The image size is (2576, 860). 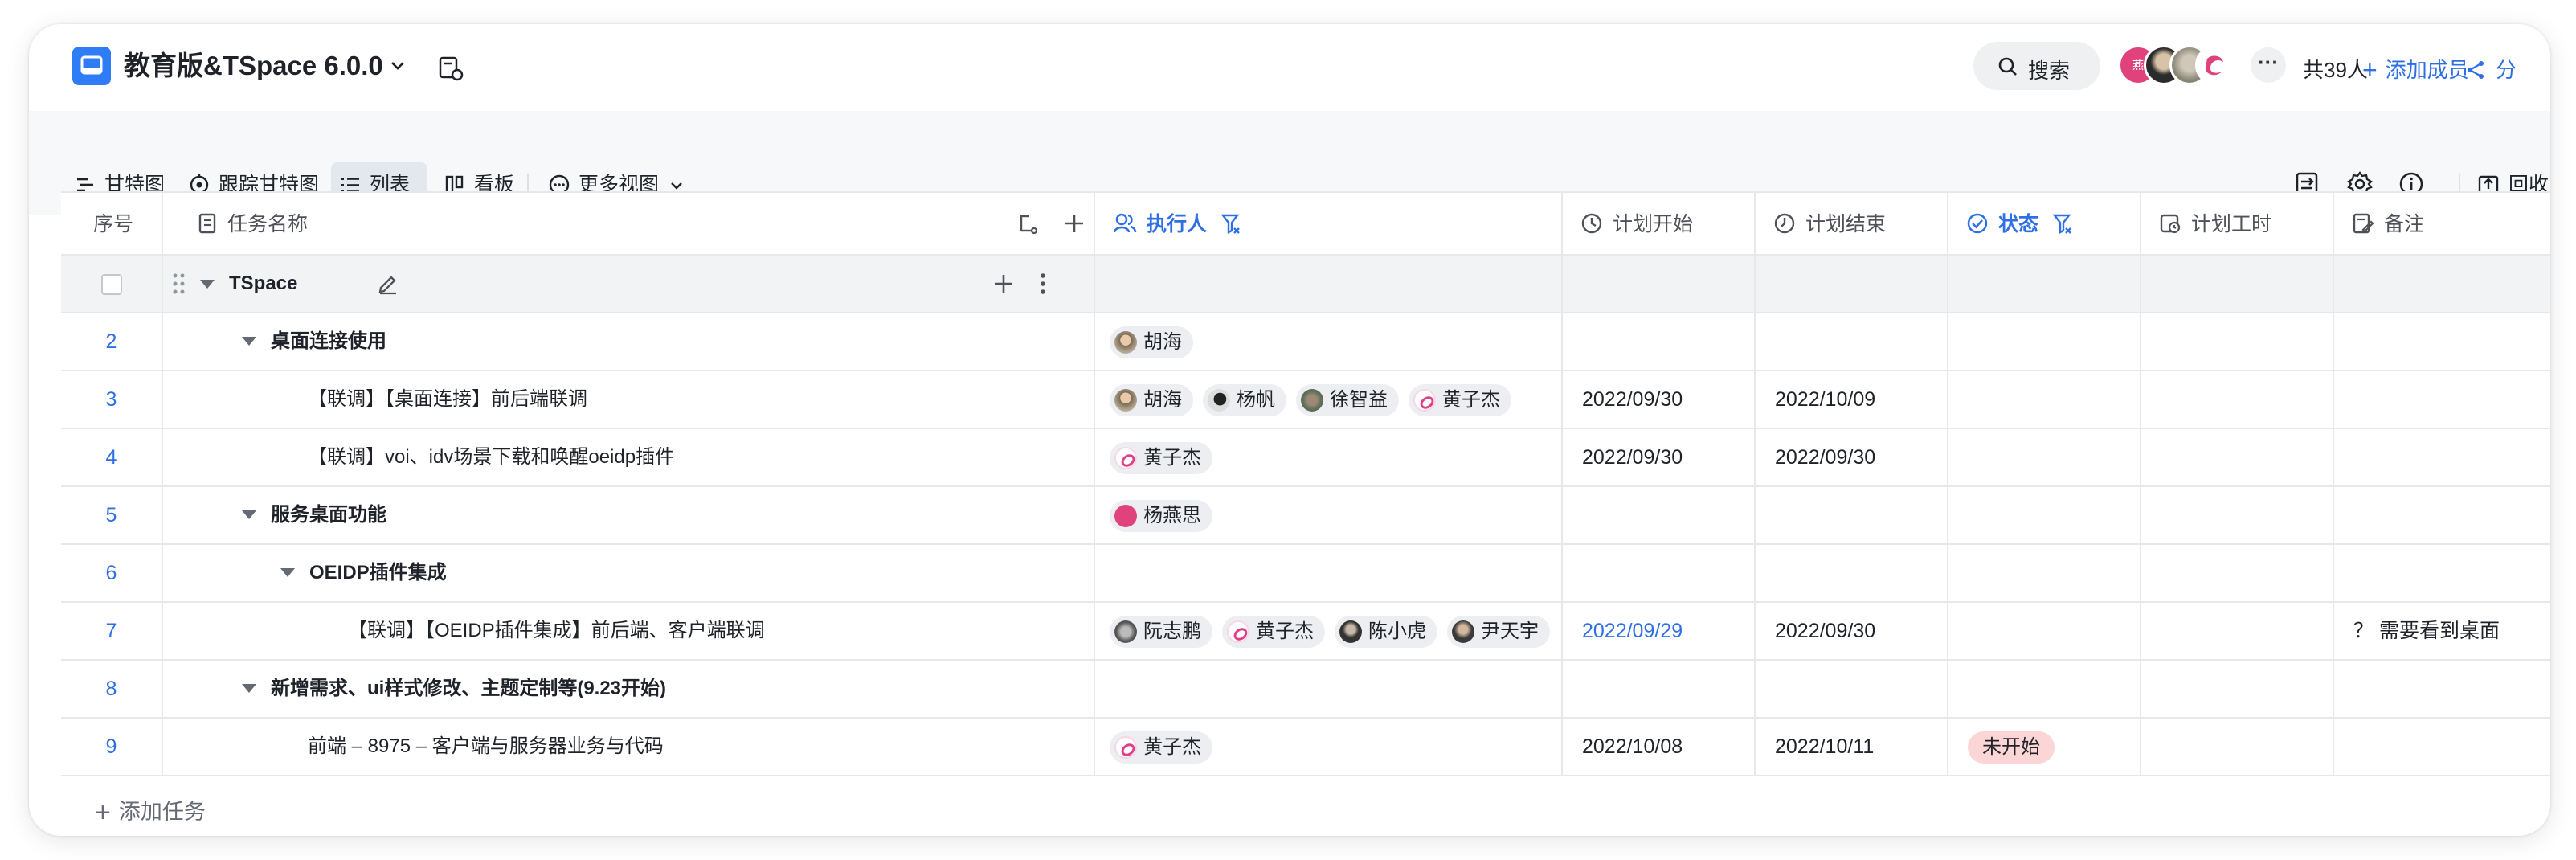 What do you see at coordinates (629, 689) in the screenshot?
I see `task-name-cell: 新增需求、ui样式修改、主题定制等(9.23开始)` at bounding box center [629, 689].